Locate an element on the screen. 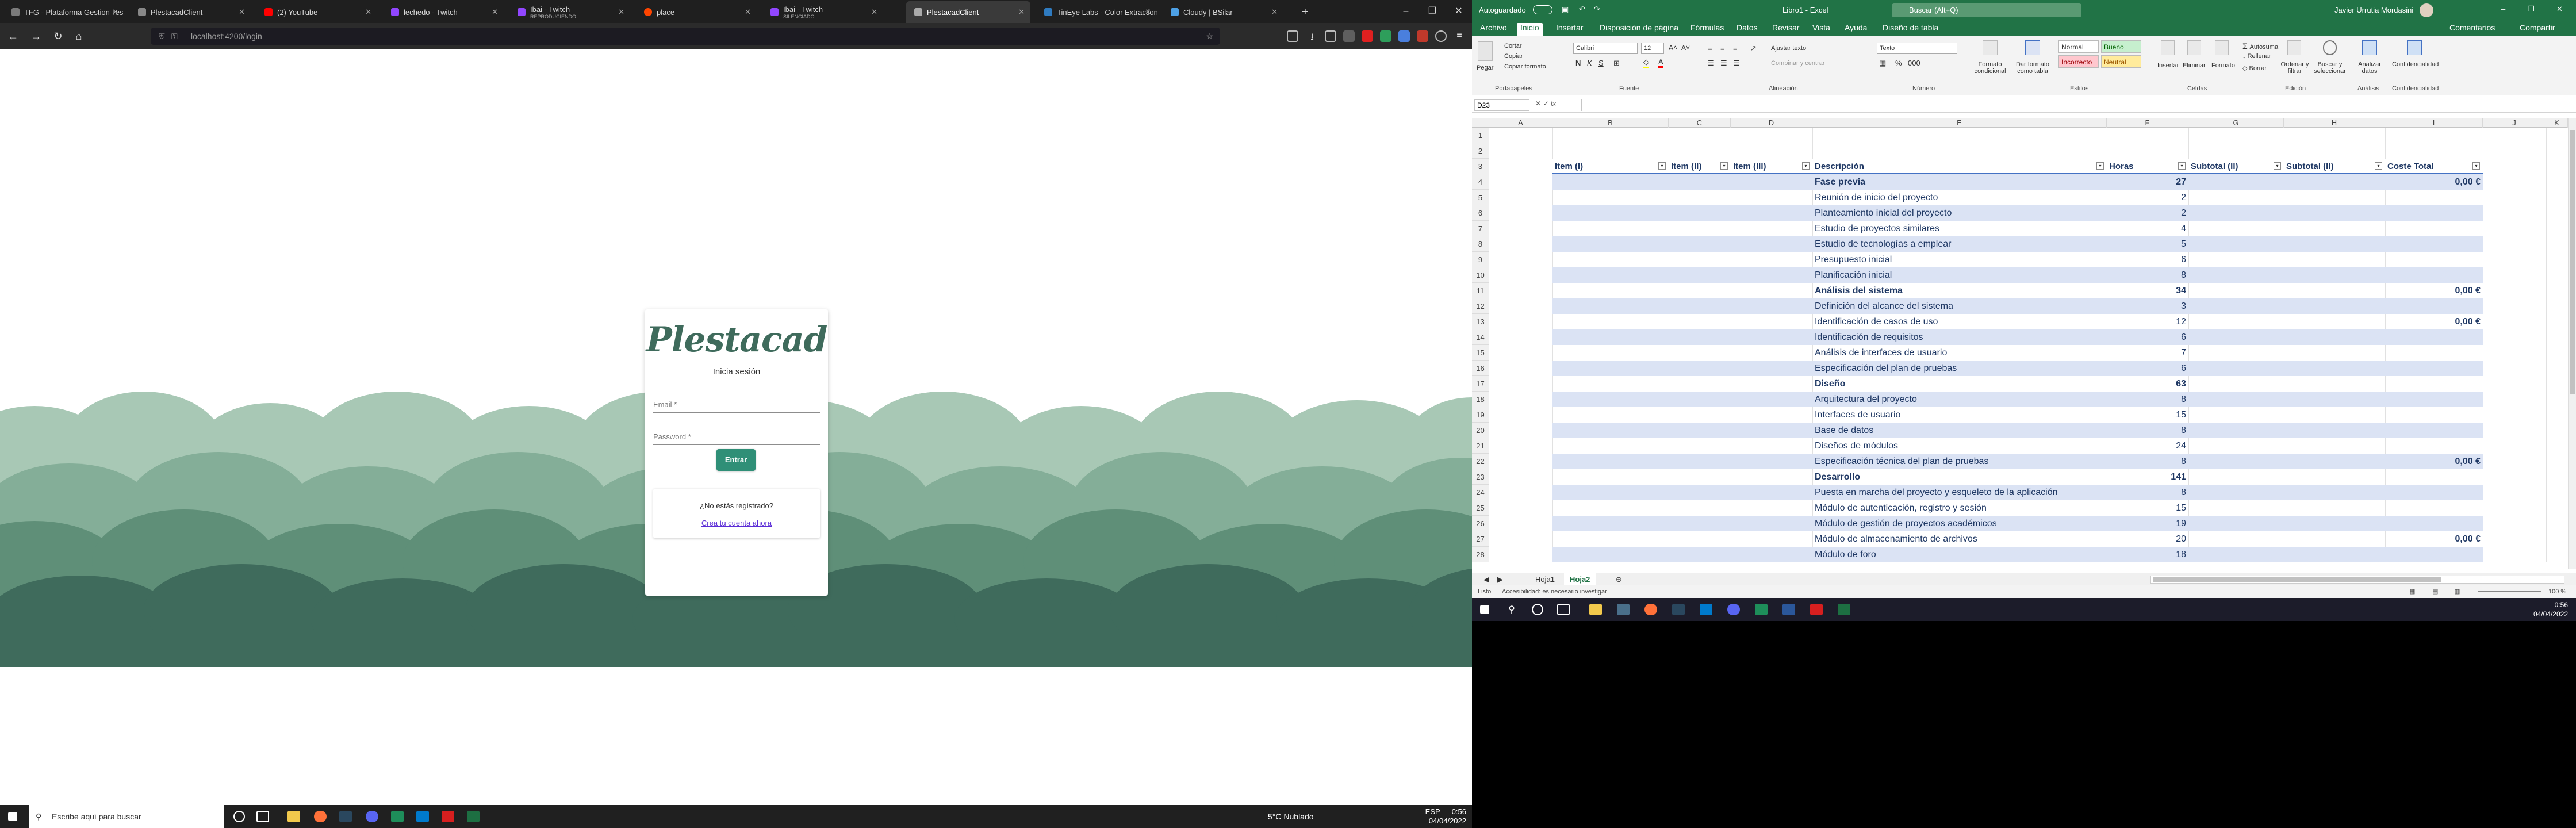  tab-archivo: Archivo is located at coordinates (1493, 27).